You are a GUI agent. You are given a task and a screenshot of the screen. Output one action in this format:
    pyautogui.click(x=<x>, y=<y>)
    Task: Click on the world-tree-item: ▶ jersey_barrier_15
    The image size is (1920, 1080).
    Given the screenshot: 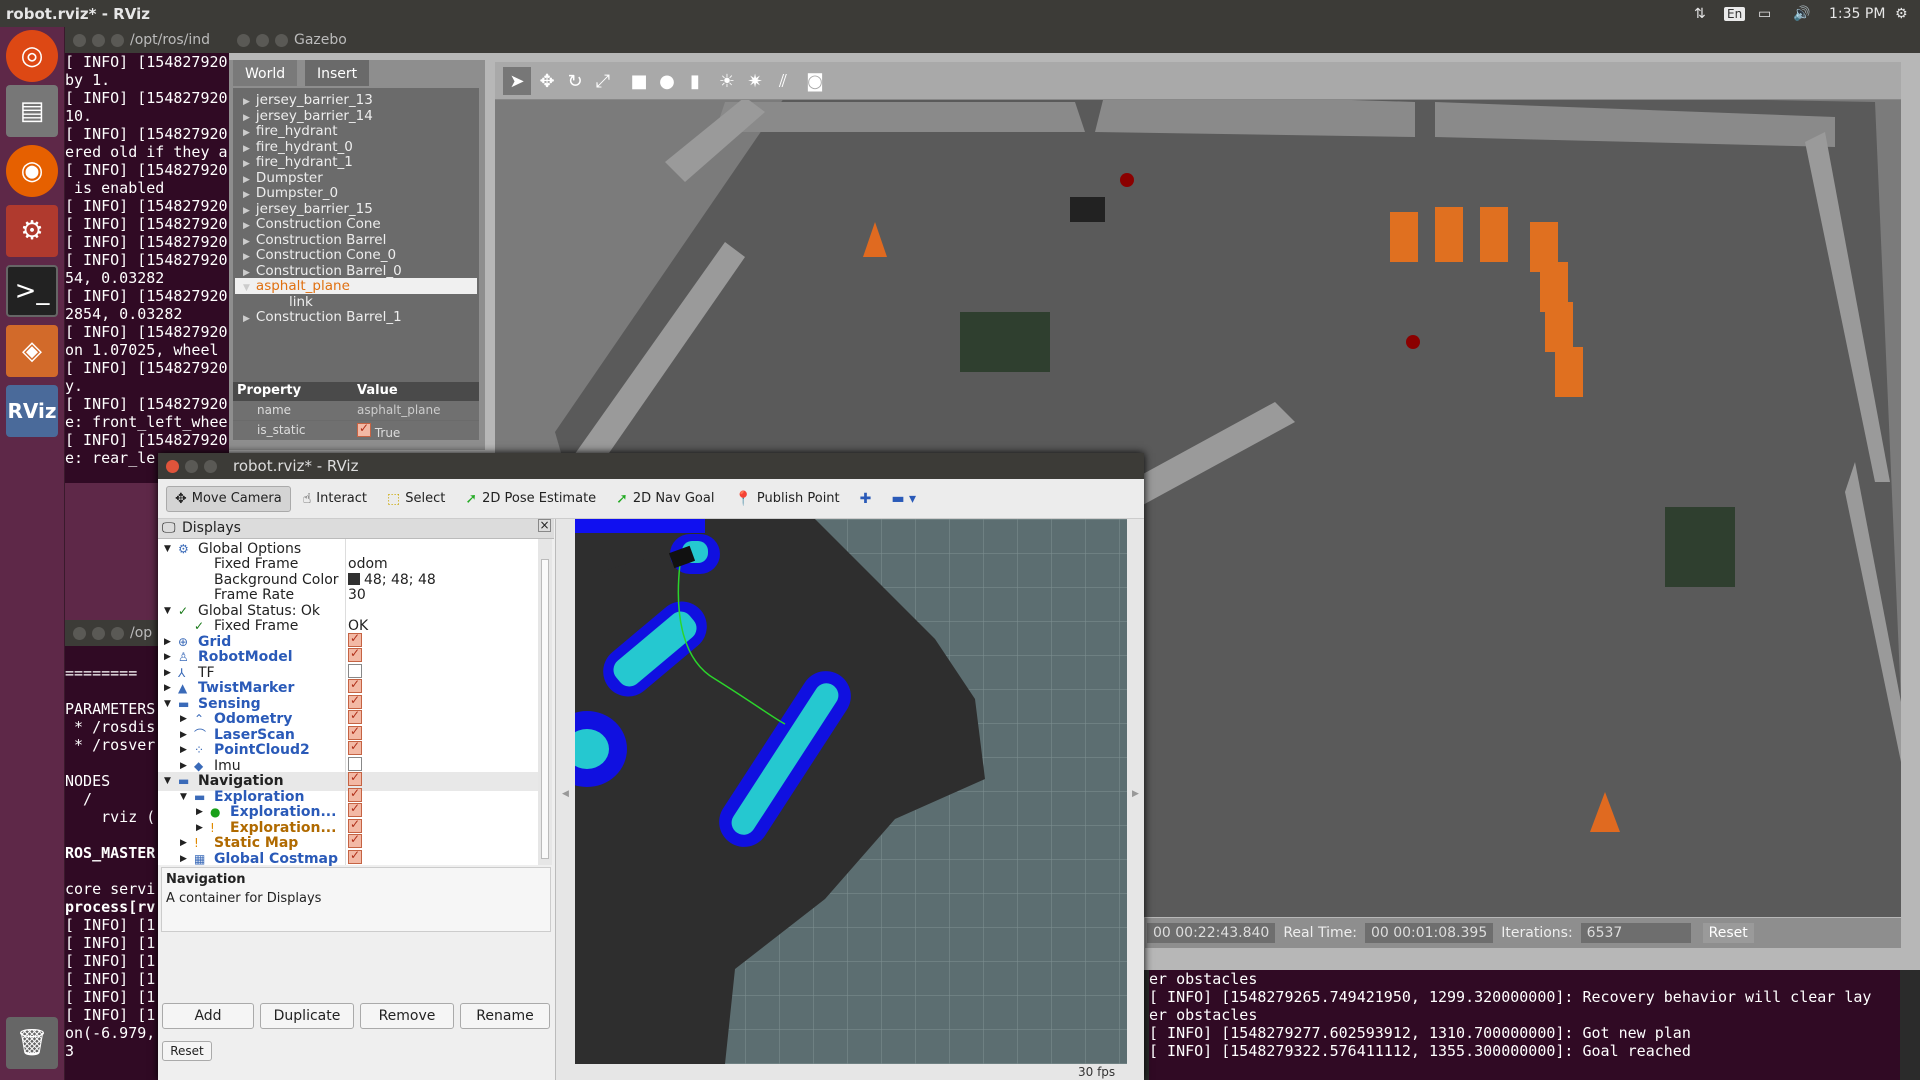 What is the action you would take?
    pyautogui.click(x=308, y=209)
    